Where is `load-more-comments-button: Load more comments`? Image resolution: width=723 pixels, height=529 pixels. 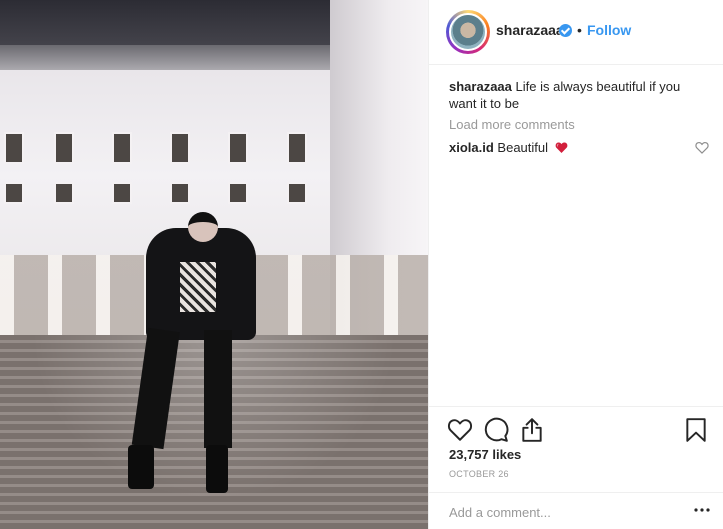 load-more-comments-button: Load more comments is located at coordinates (512, 124).